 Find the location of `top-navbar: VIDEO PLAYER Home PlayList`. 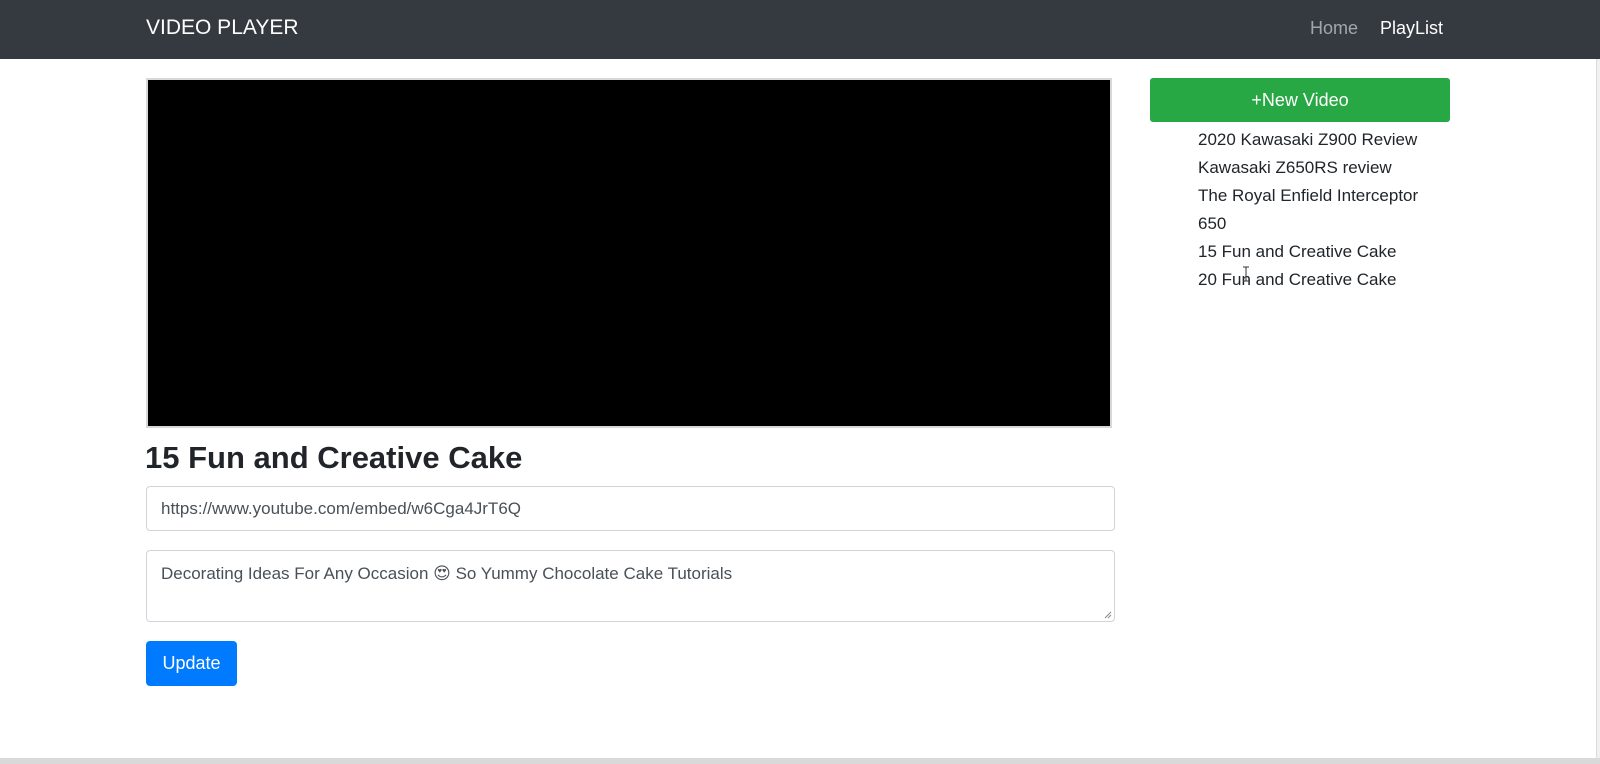

top-navbar: VIDEO PLAYER Home PlayList is located at coordinates (800, 29).